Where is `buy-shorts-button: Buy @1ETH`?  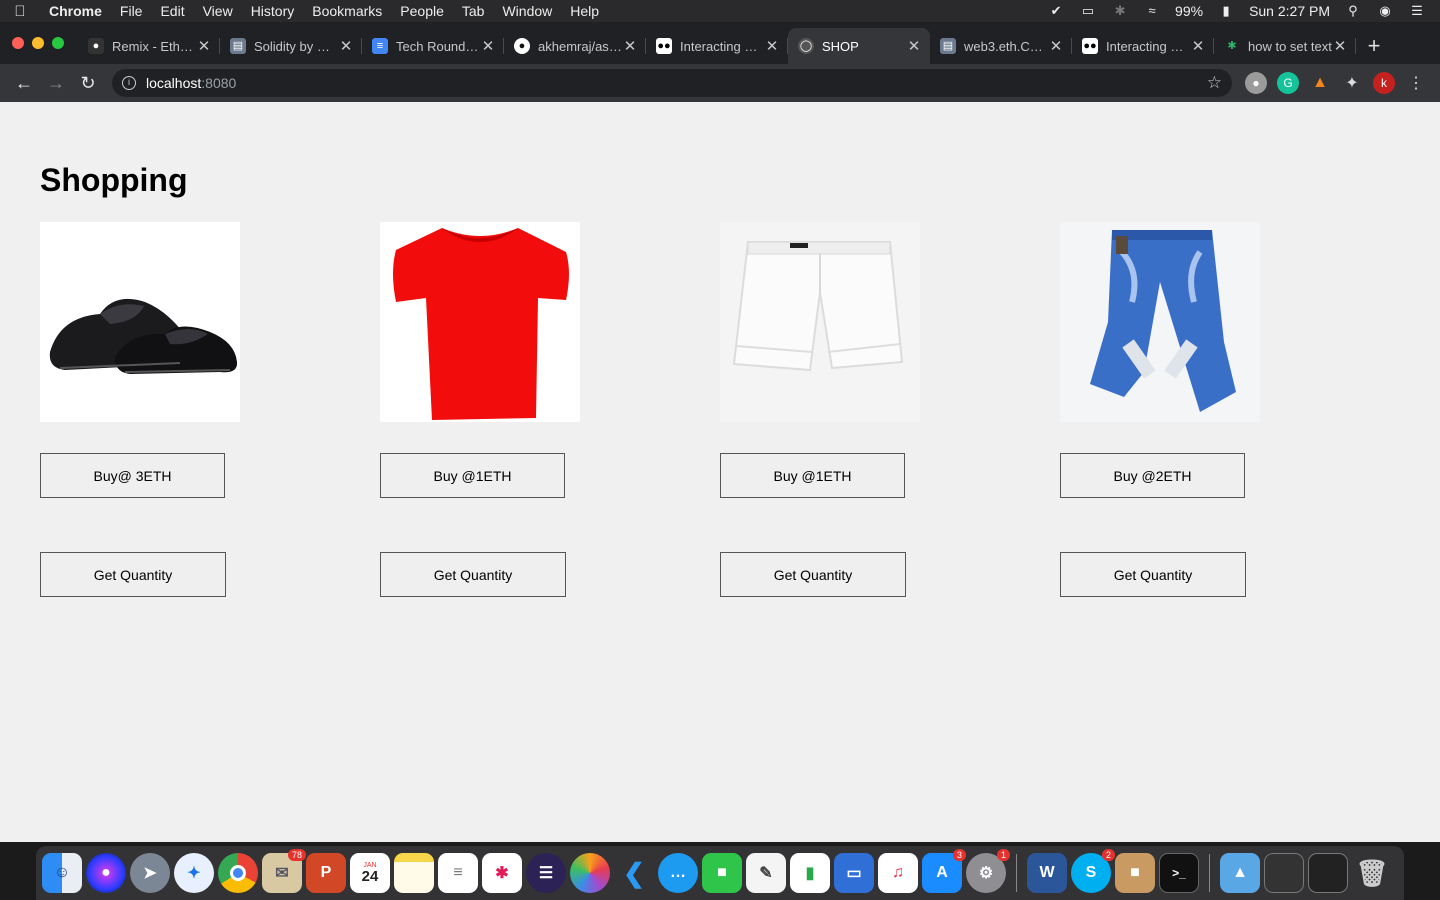
buy-shorts-button: Buy @1ETH is located at coordinates (812, 475).